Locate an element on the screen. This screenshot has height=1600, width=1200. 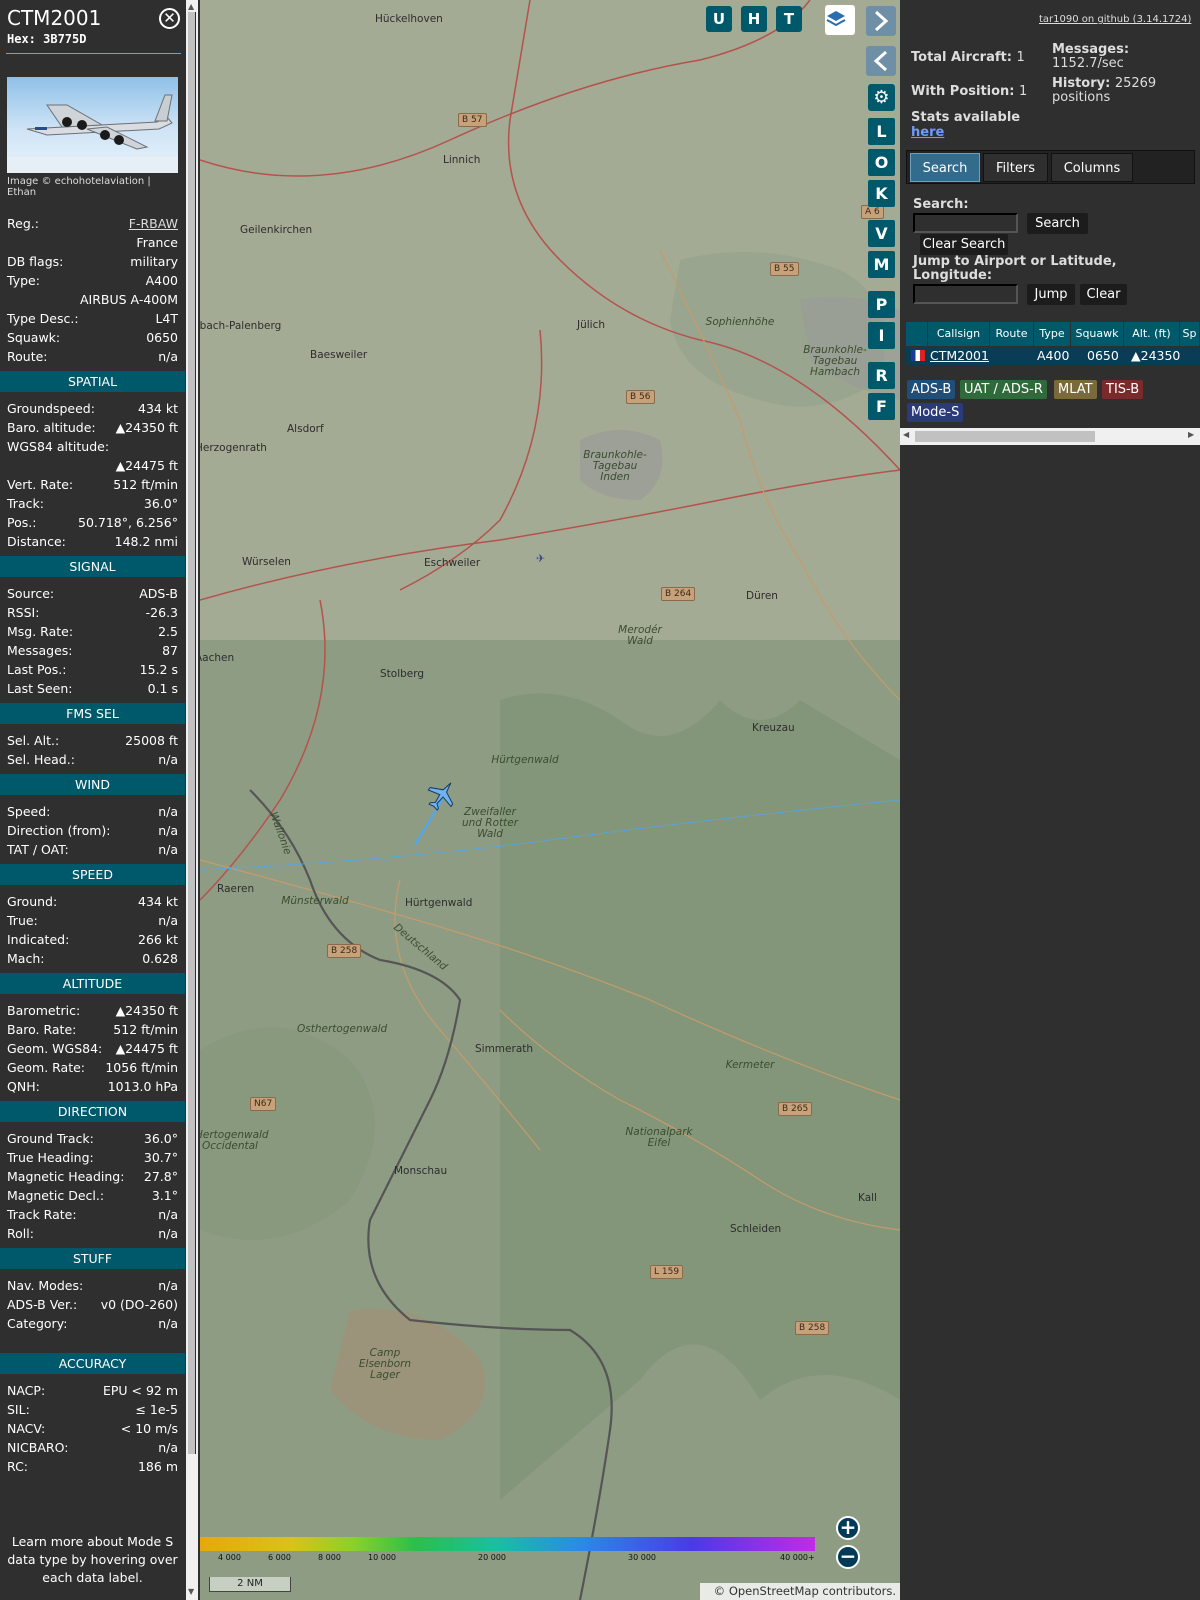
button-t: T is located at coordinates (789, 19).